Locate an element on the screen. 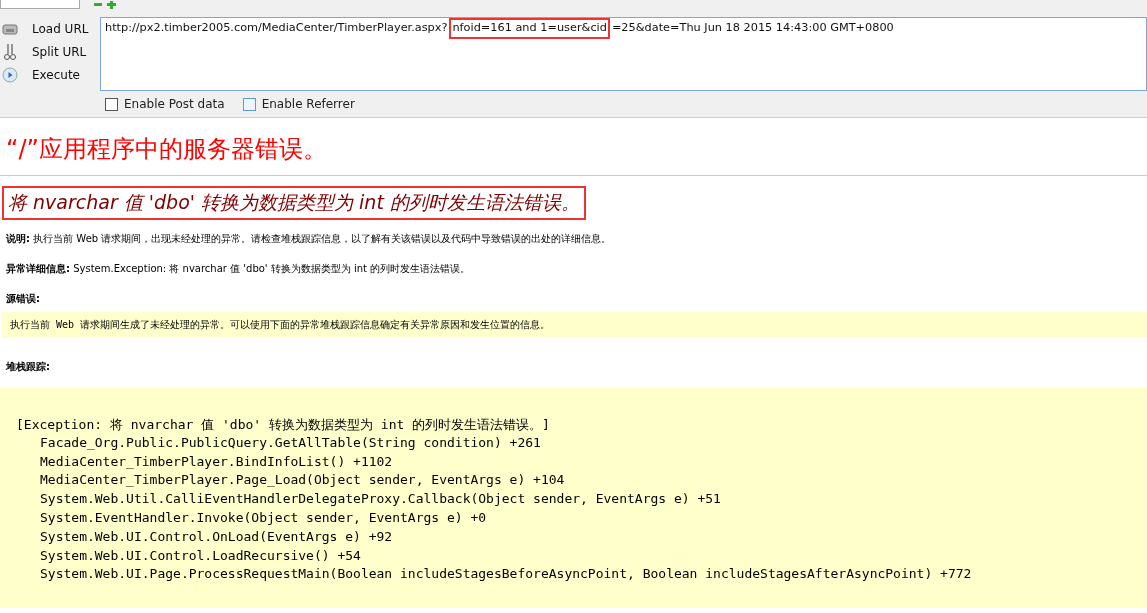 Image resolution: width=1147 pixels, height=613 pixels. field-label: 说明: is located at coordinates (18, 238).